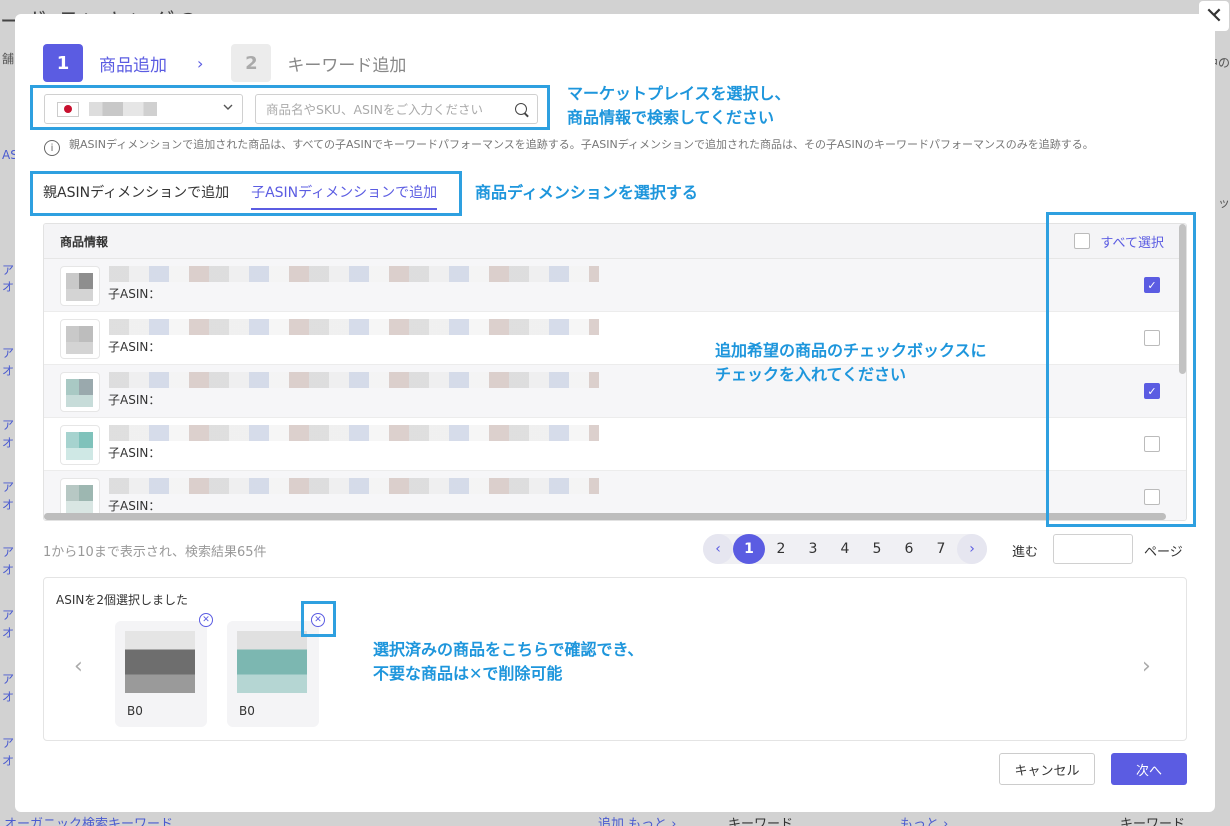  What do you see at coordinates (749, 549) in the screenshot?
I see `page-1: 1` at bounding box center [749, 549].